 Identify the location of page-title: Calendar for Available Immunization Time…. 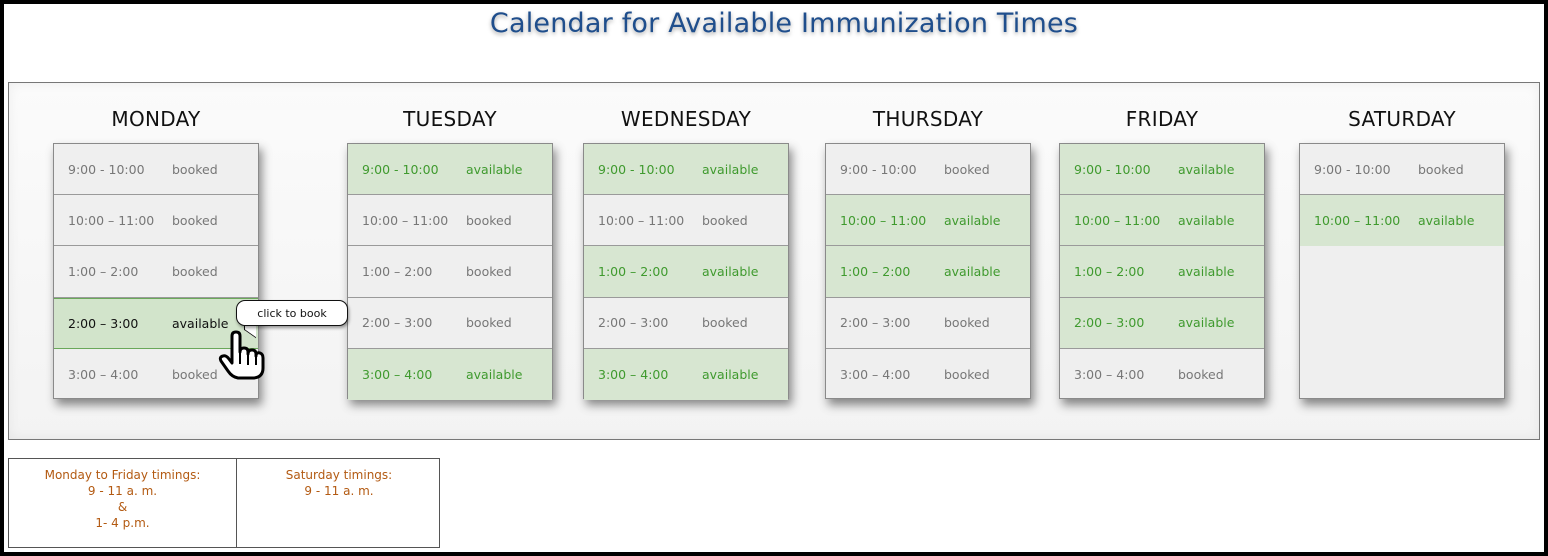
(784, 23).